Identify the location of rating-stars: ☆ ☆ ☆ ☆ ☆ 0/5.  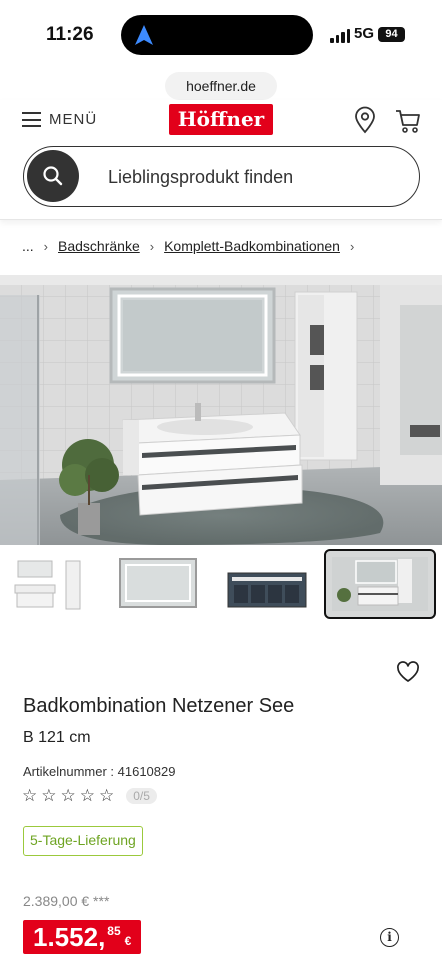
(89, 796).